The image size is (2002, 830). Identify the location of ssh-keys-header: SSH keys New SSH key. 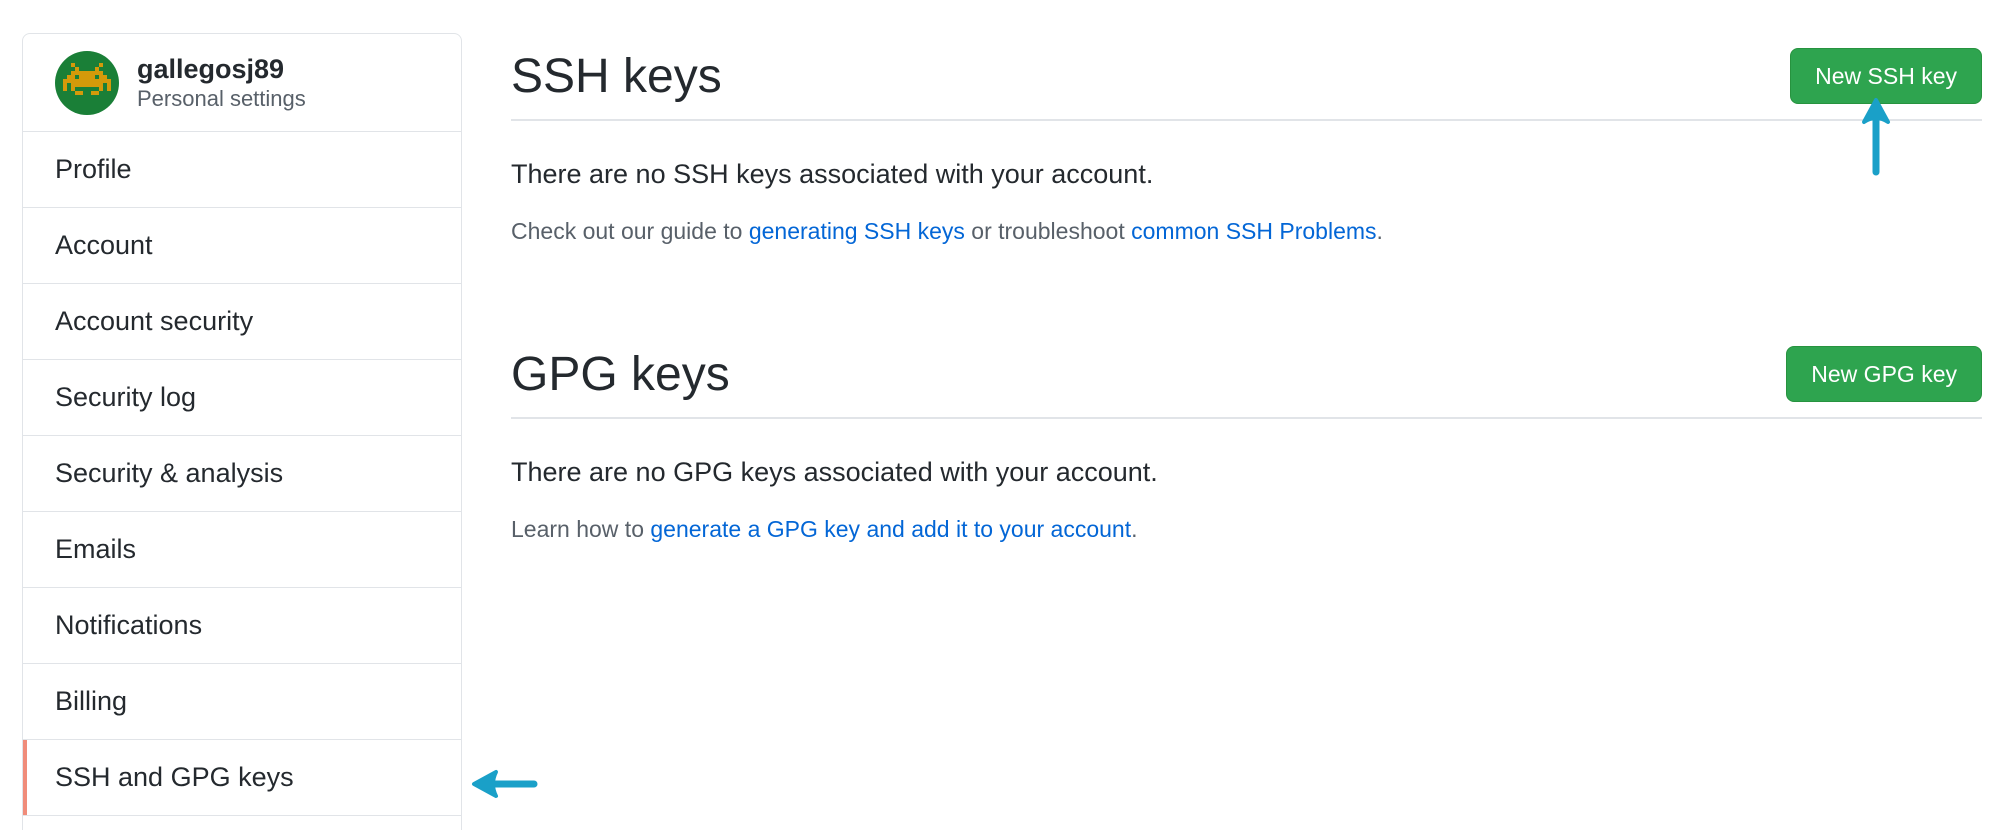
(1246, 77).